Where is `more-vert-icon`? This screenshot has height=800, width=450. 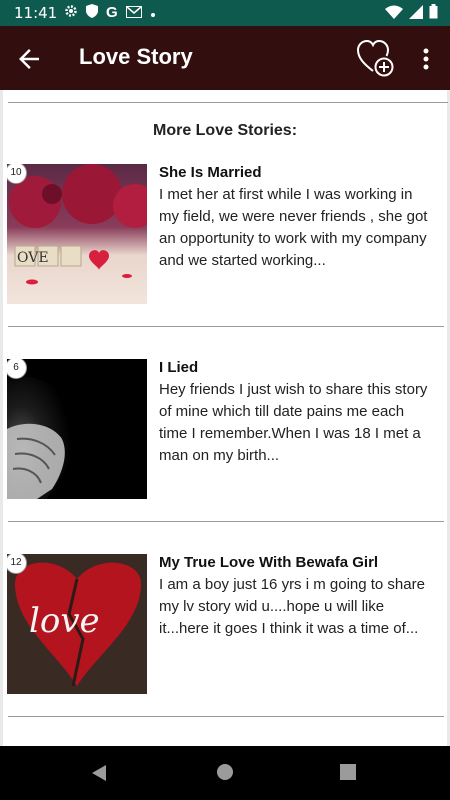
more-vert-icon is located at coordinates (426, 59).